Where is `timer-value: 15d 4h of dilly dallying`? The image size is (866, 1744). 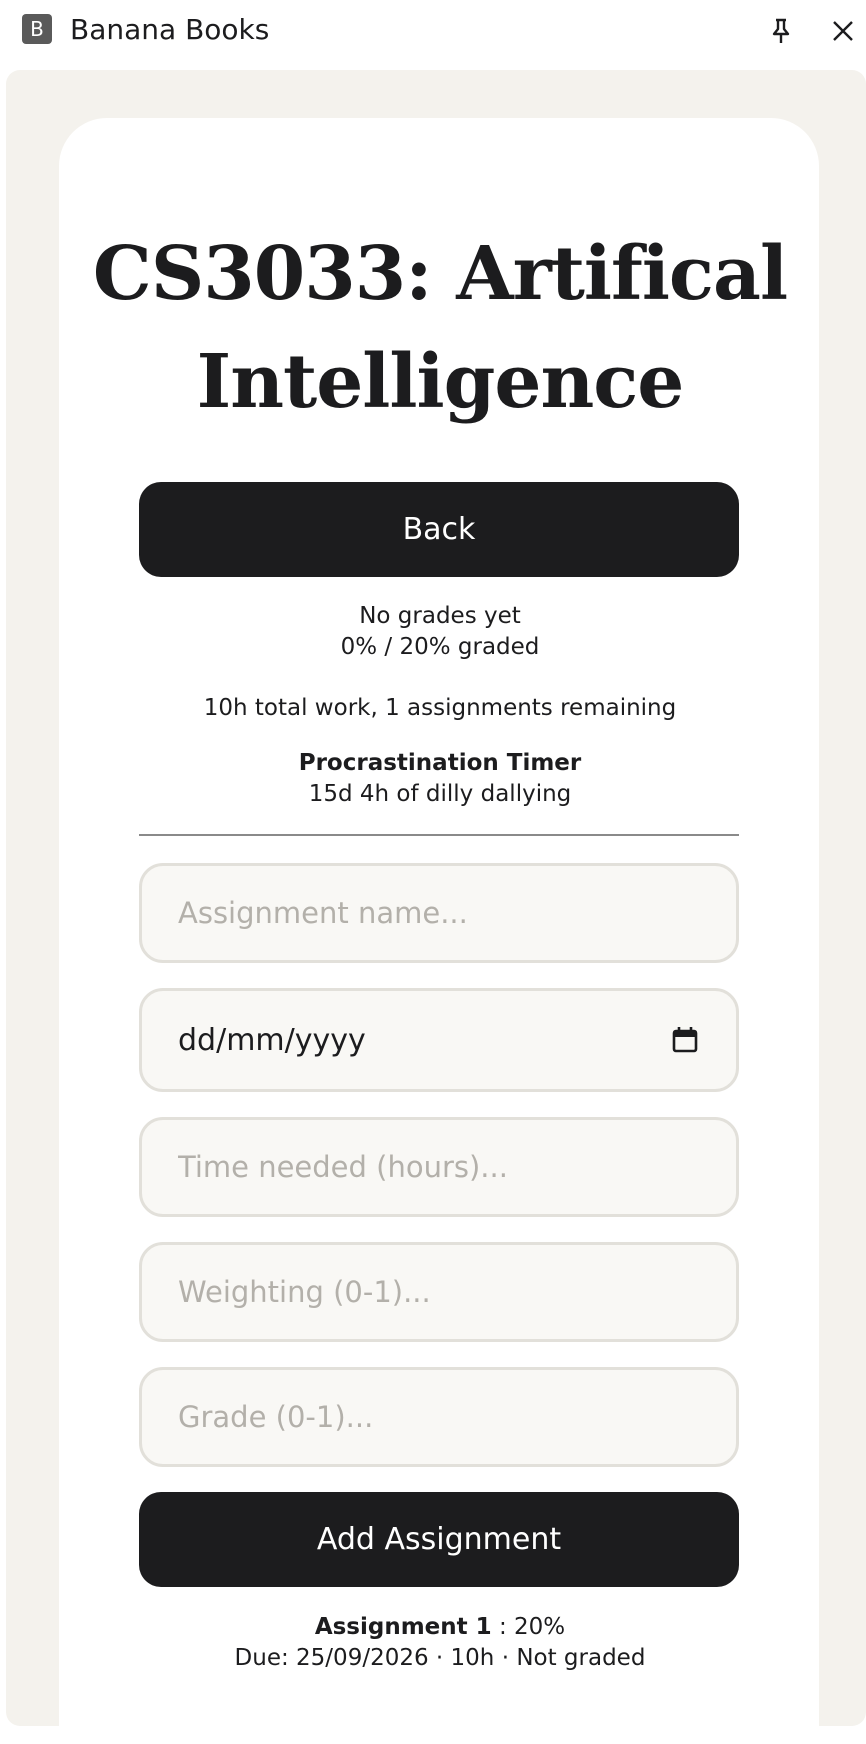
timer-value: 15d 4h of dilly dallying is located at coordinates (440, 794).